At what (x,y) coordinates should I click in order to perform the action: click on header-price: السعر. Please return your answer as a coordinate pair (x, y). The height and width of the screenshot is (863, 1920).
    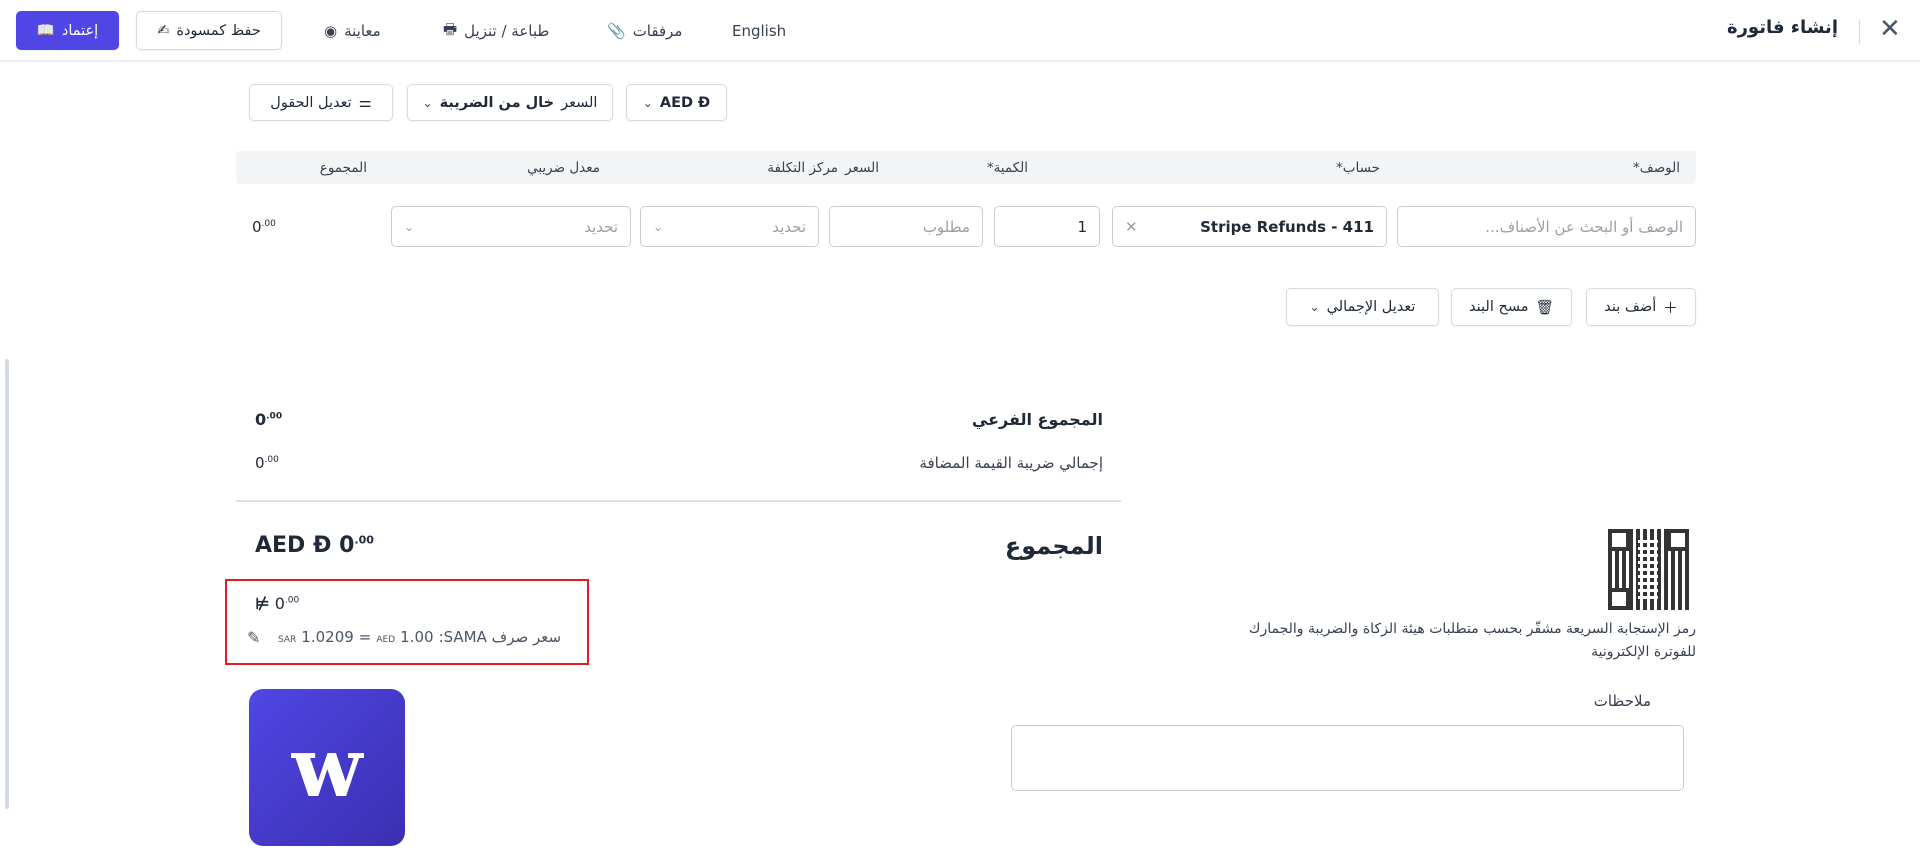
    Looking at the image, I should click on (862, 168).